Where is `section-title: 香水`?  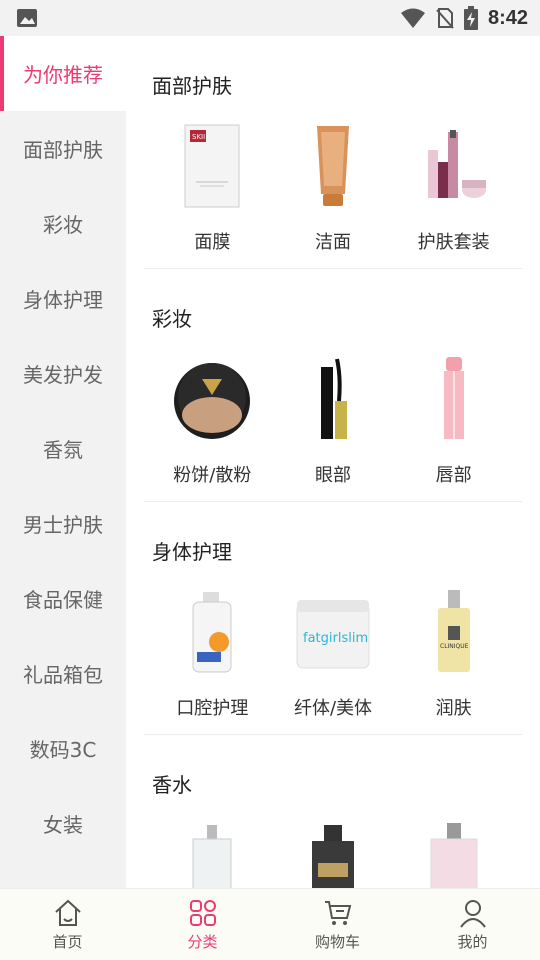
section-title: 香水 is located at coordinates (172, 785).